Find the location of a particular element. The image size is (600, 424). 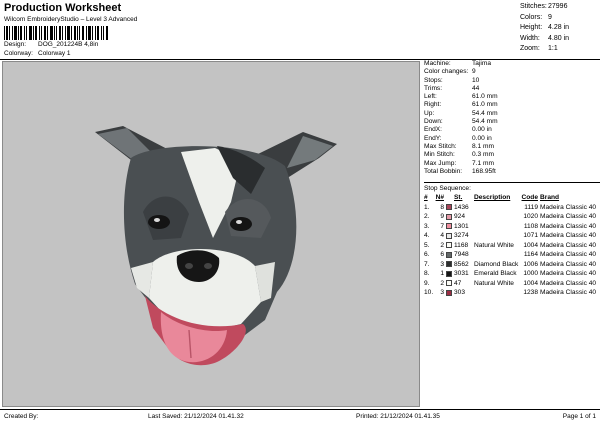

property-value: 61.0 mm is located at coordinates (485, 105).